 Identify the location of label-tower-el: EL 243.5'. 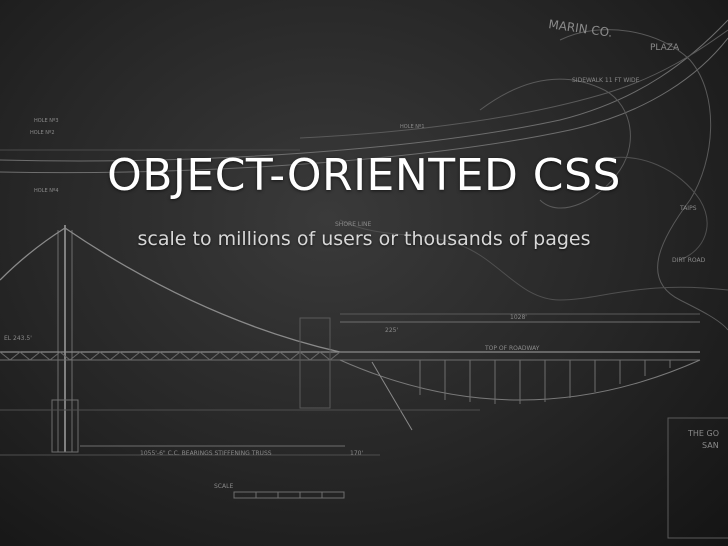
(18, 338).